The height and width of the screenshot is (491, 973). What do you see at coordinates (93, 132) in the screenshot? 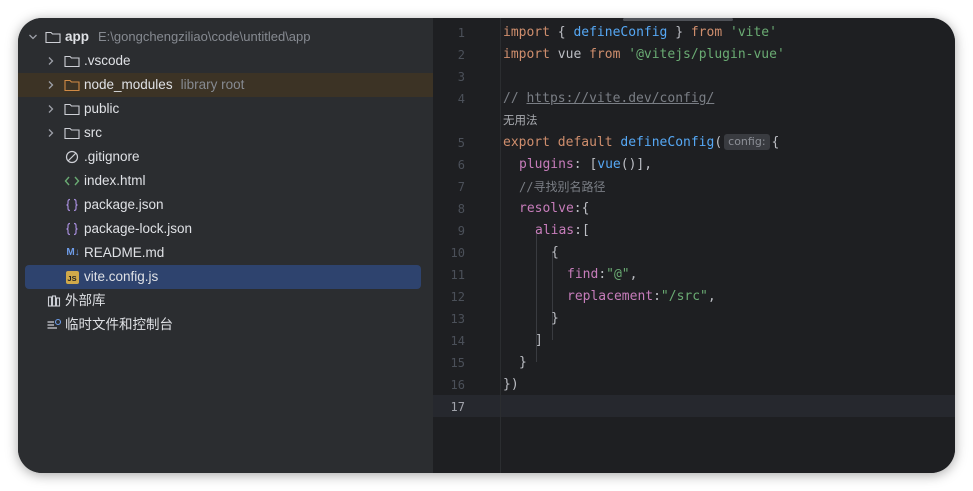
I see `tree-item-label: src` at bounding box center [93, 132].